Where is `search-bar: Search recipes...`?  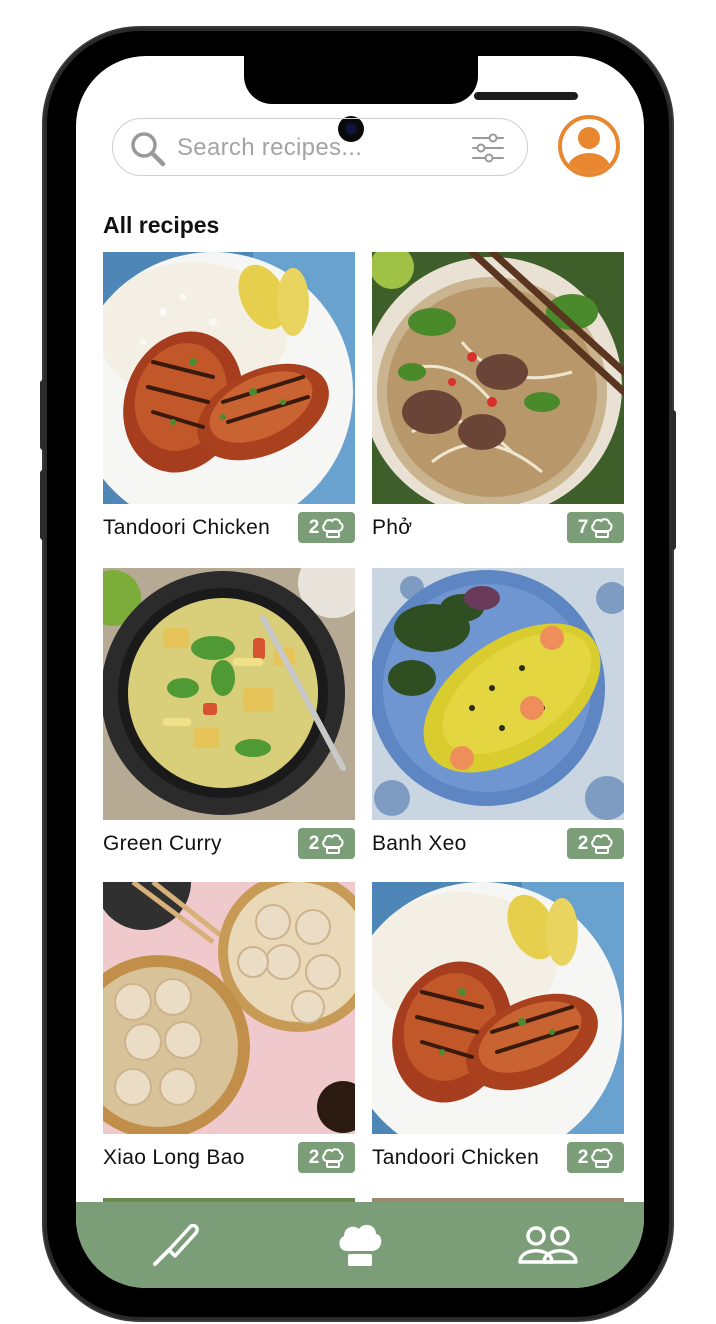 search-bar: Search recipes... is located at coordinates (320, 147).